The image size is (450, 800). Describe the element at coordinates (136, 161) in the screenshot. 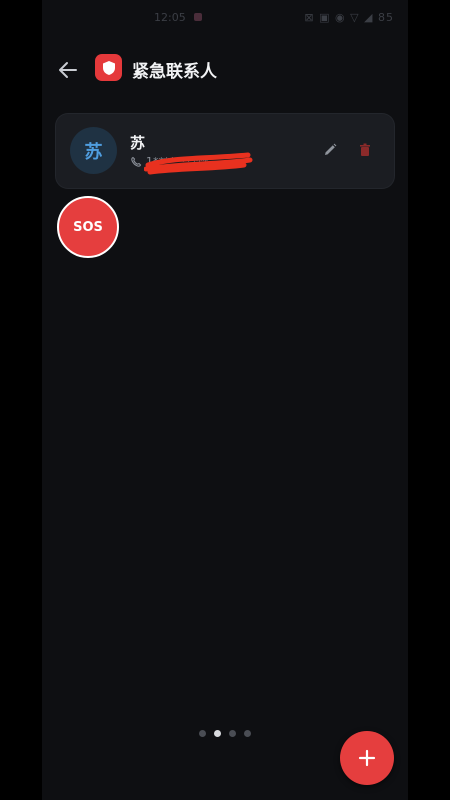

I see `phone-icon` at that location.